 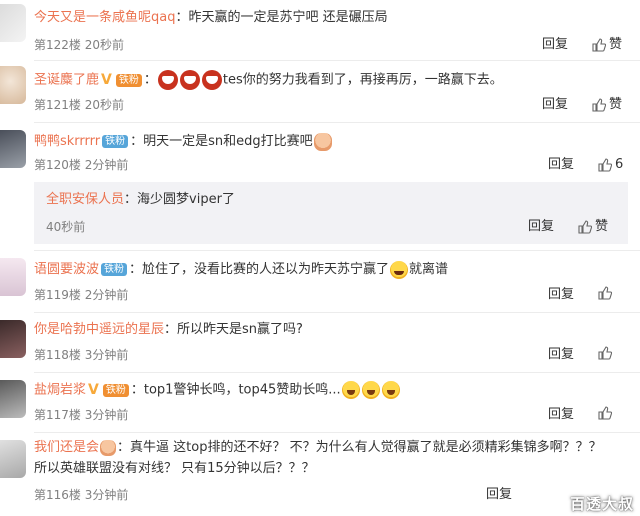 I want to click on comment-text: 明天一定是sn和edg打比赛吧, so click(x=228, y=141).